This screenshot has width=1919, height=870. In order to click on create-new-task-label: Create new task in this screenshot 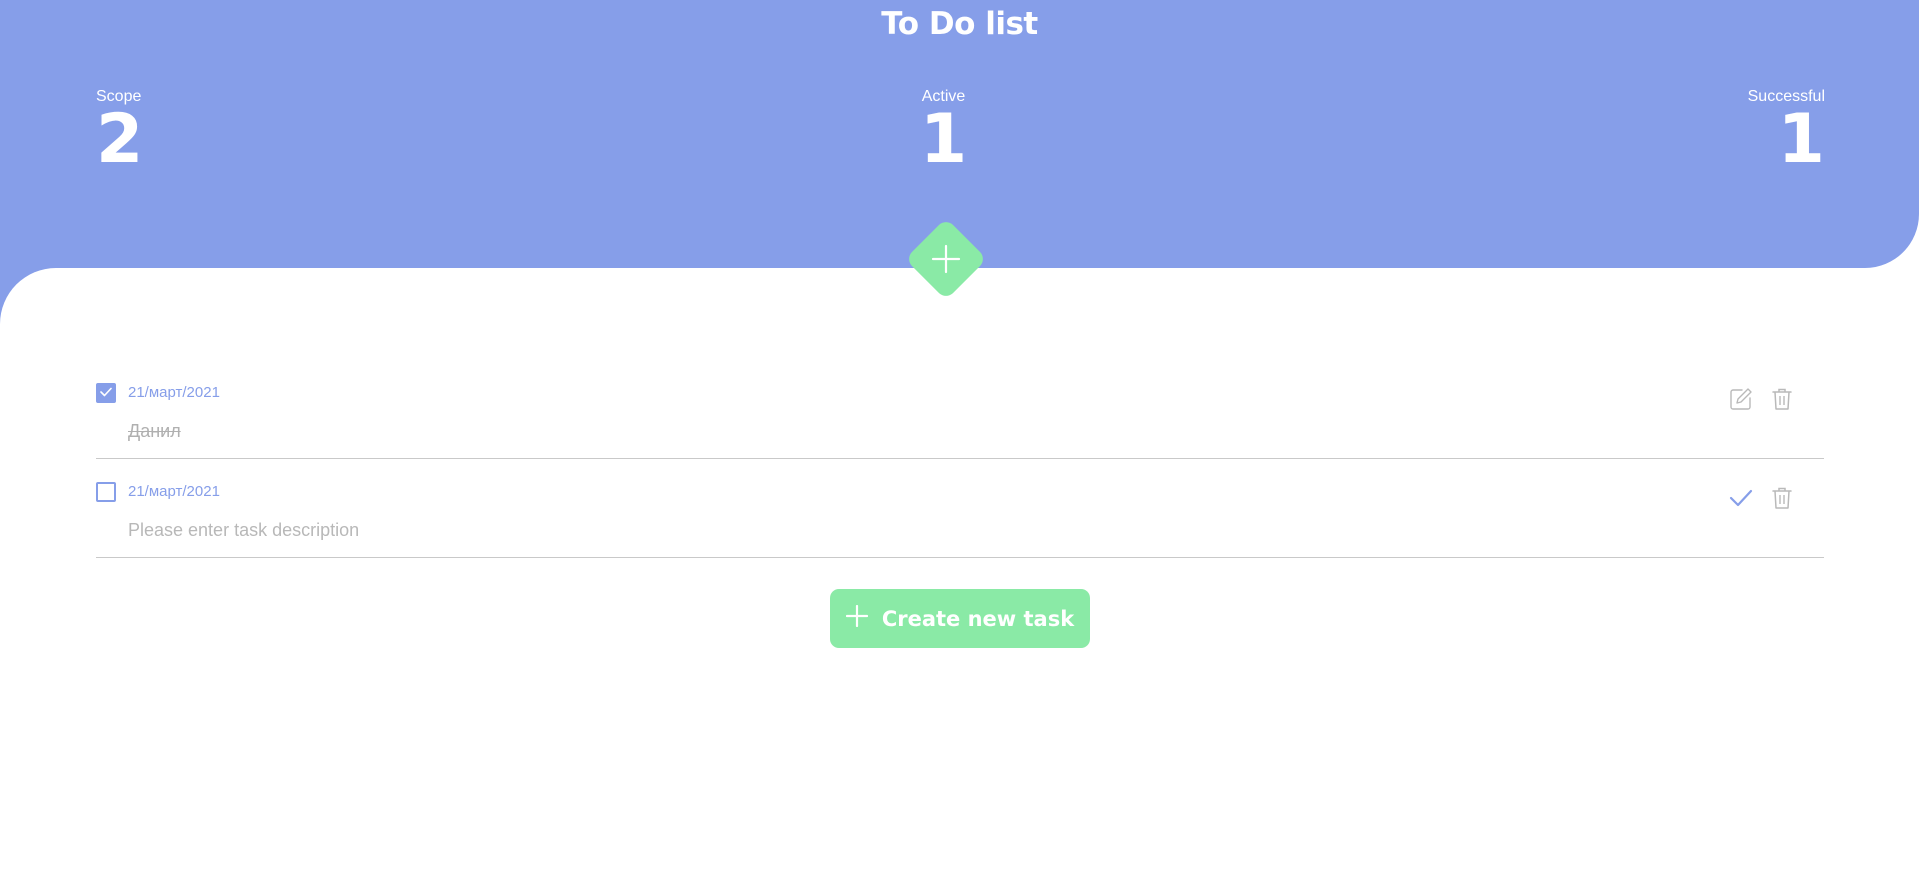, I will do `click(978, 618)`.